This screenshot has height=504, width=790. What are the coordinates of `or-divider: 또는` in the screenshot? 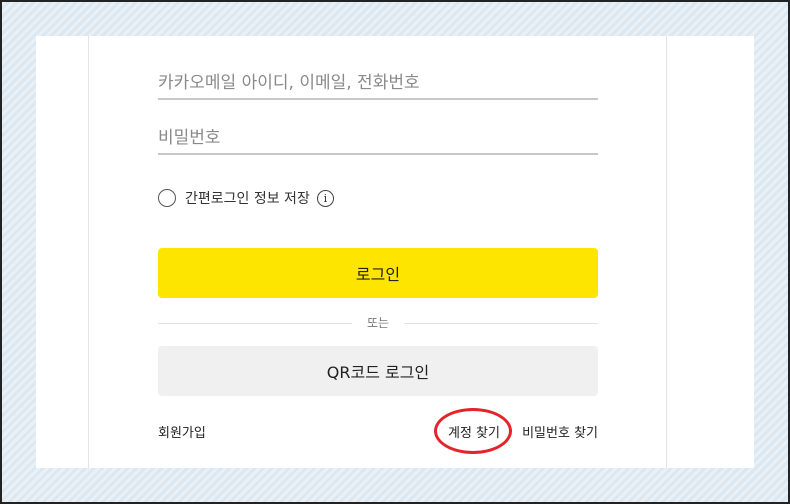 It's located at (378, 323).